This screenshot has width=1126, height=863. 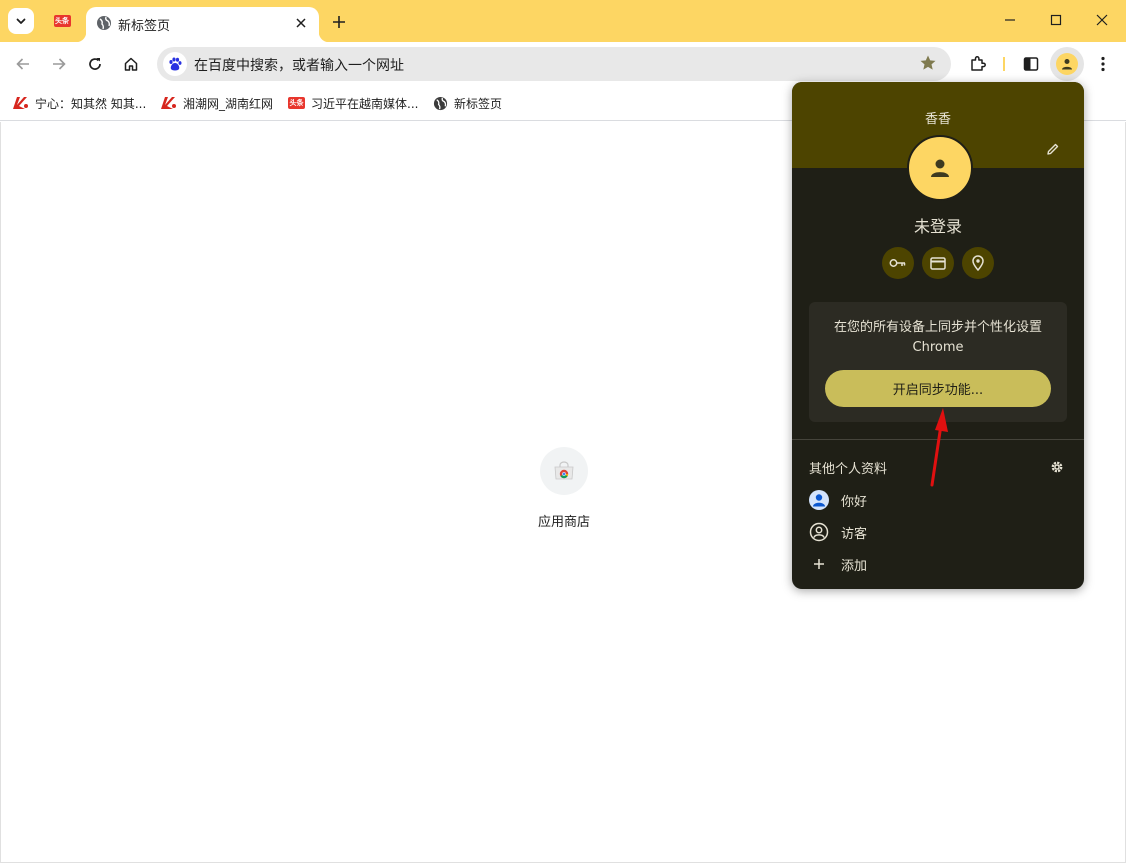 What do you see at coordinates (296, 103) in the screenshot?
I see `toutiao-favicon-icon: 头条` at bounding box center [296, 103].